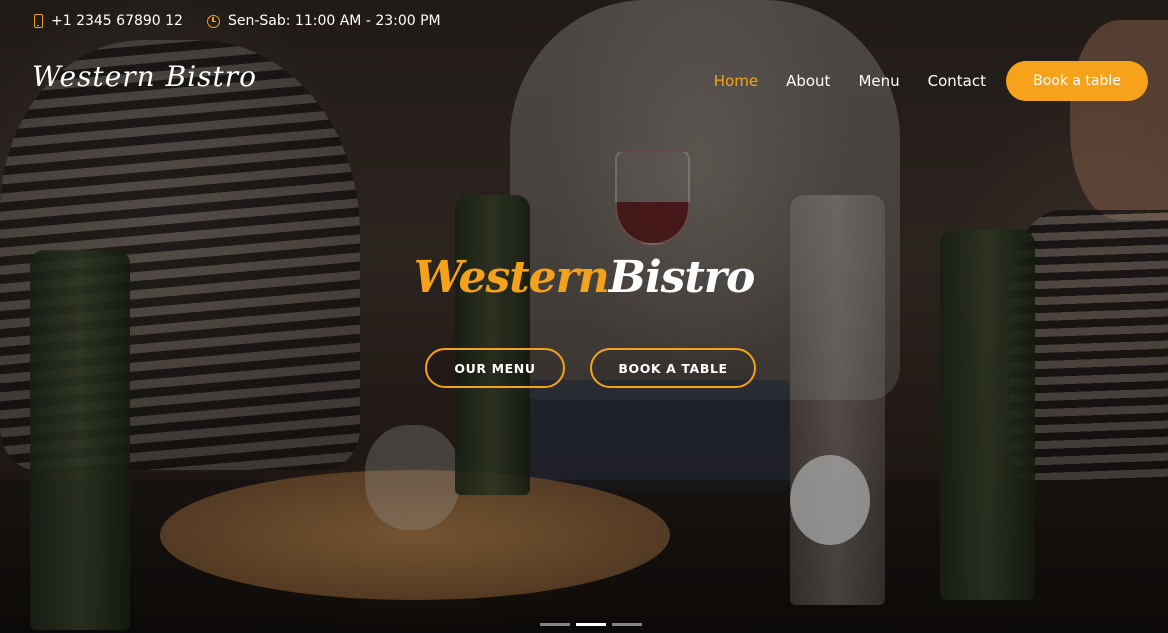 The height and width of the screenshot is (633, 1168). What do you see at coordinates (808, 81) in the screenshot?
I see `nav-about: About` at bounding box center [808, 81].